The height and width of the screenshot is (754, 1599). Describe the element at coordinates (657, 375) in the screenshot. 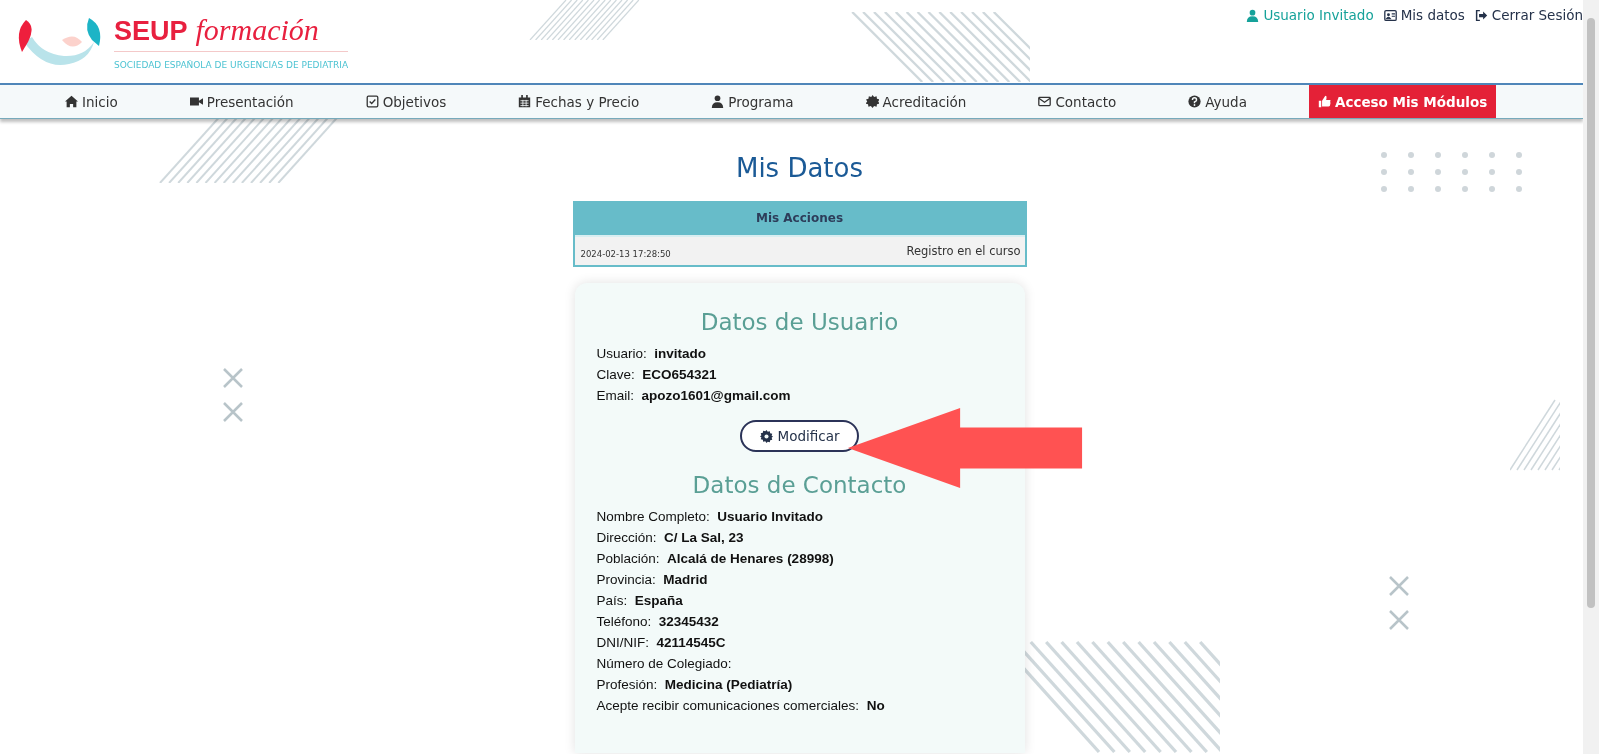

I see `field-text: Clave: ECO654321` at that location.